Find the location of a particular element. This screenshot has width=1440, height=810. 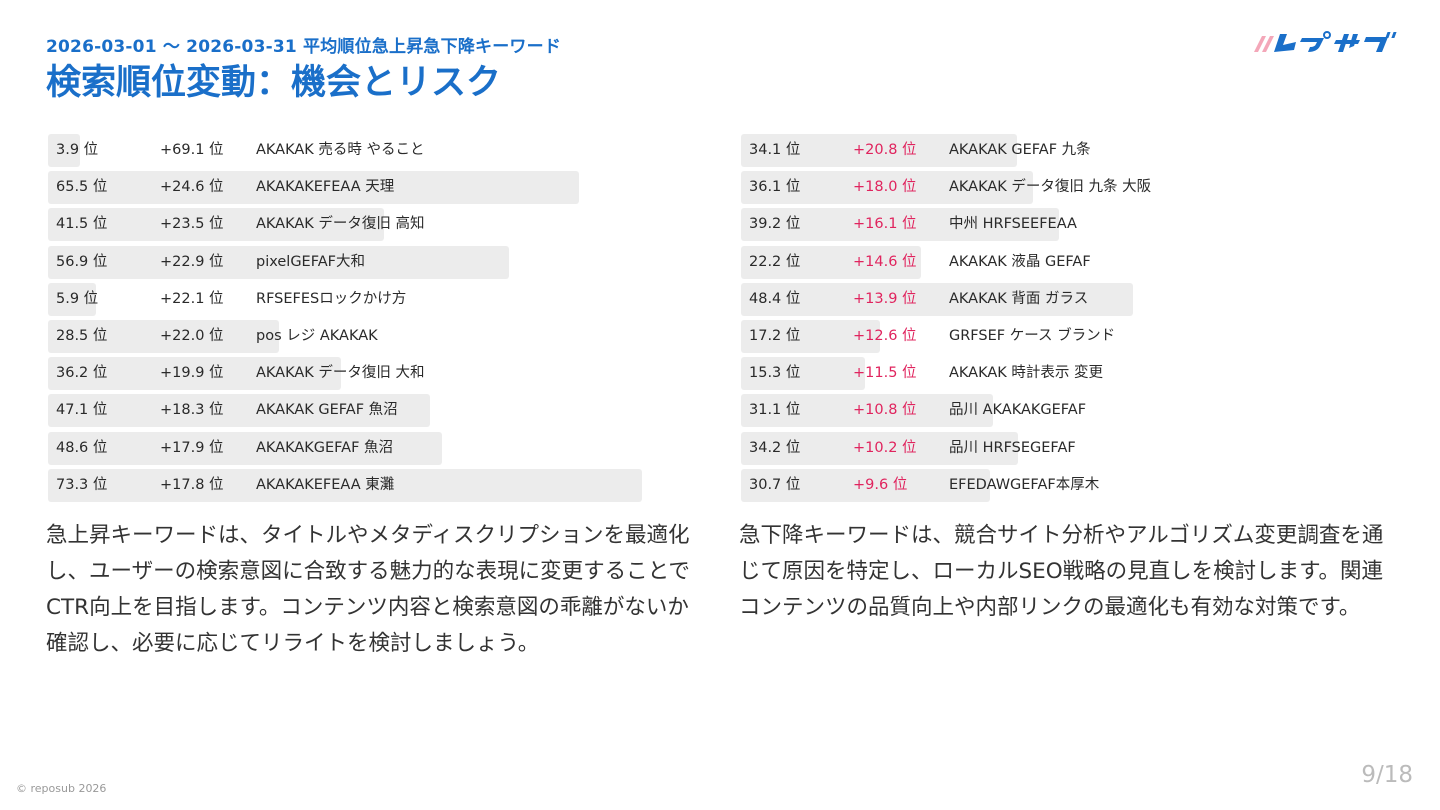

rising-keyword-label: pixelGEFAF大和 is located at coordinates (310, 261).